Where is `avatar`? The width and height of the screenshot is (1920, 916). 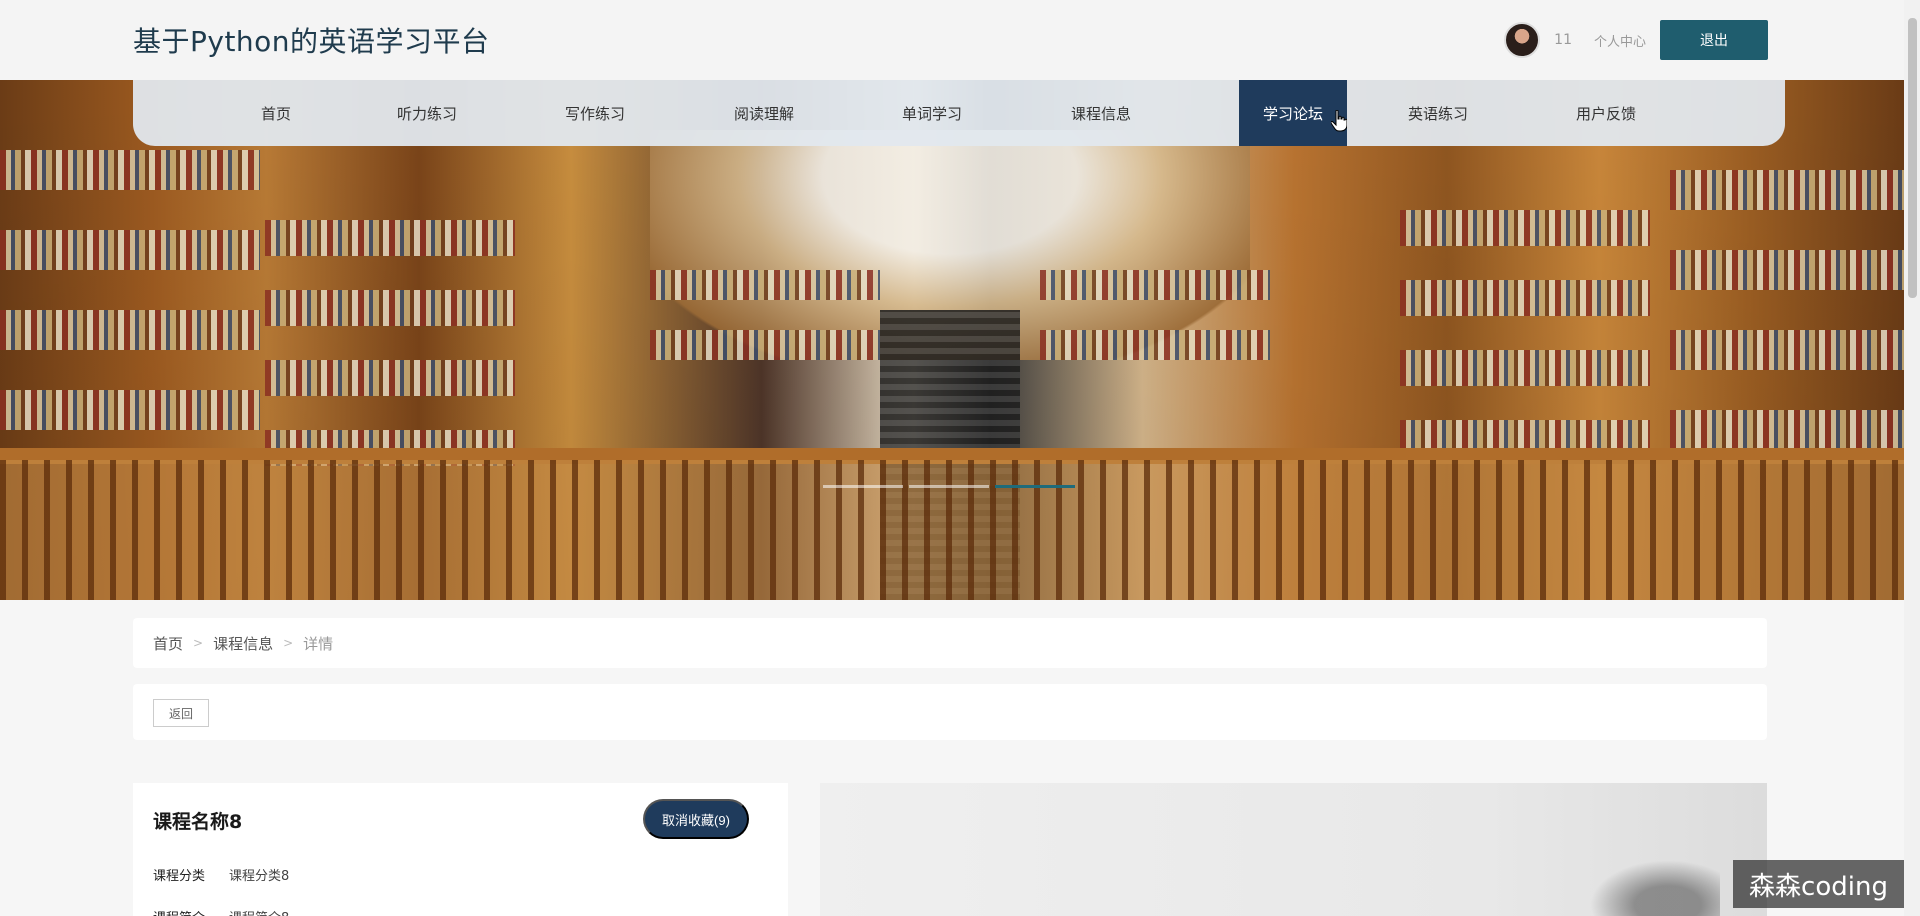
avatar is located at coordinates (1522, 40).